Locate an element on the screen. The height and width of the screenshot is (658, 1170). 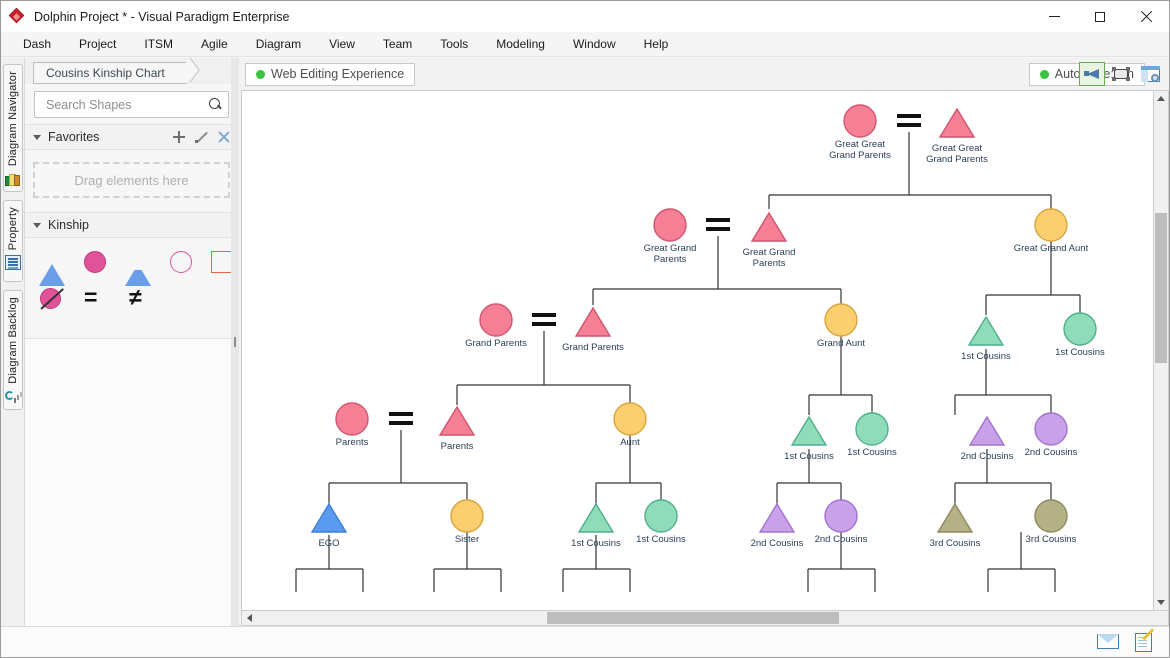
panel-empty-area is located at coordinates (131, 482).